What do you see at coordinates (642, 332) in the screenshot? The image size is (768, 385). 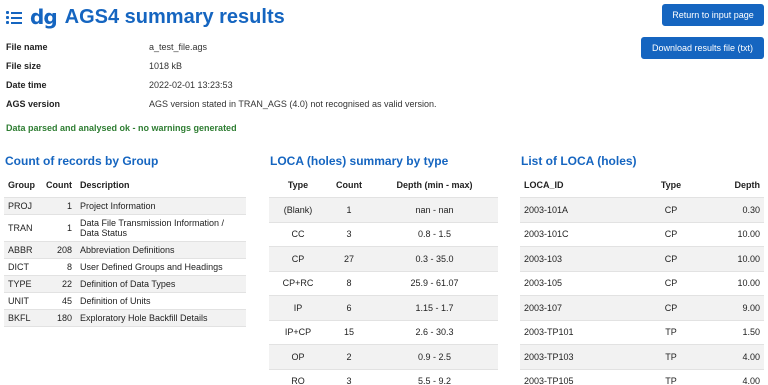 I see `loca-row: 2003-TP101 TP 1.50` at bounding box center [642, 332].